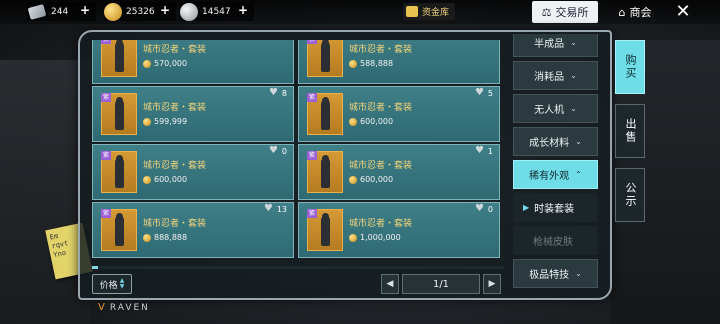 Image resolution: width=720 pixels, height=324 pixels. What do you see at coordinates (108, 285) in the screenshot?
I see `sort-label: 价格` at bounding box center [108, 285].